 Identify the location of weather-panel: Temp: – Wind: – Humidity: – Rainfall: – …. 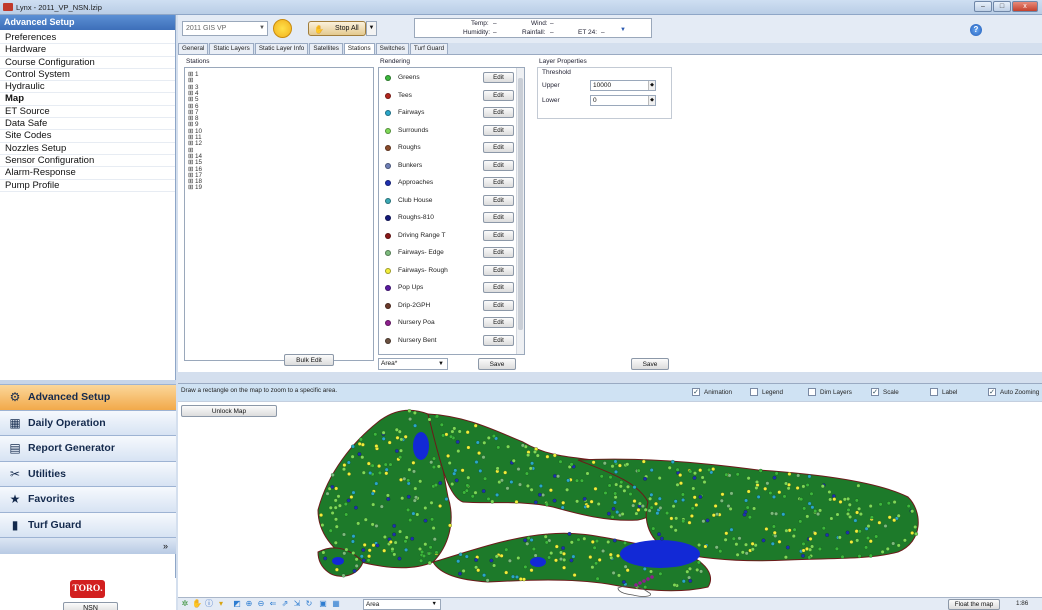
(533, 28).